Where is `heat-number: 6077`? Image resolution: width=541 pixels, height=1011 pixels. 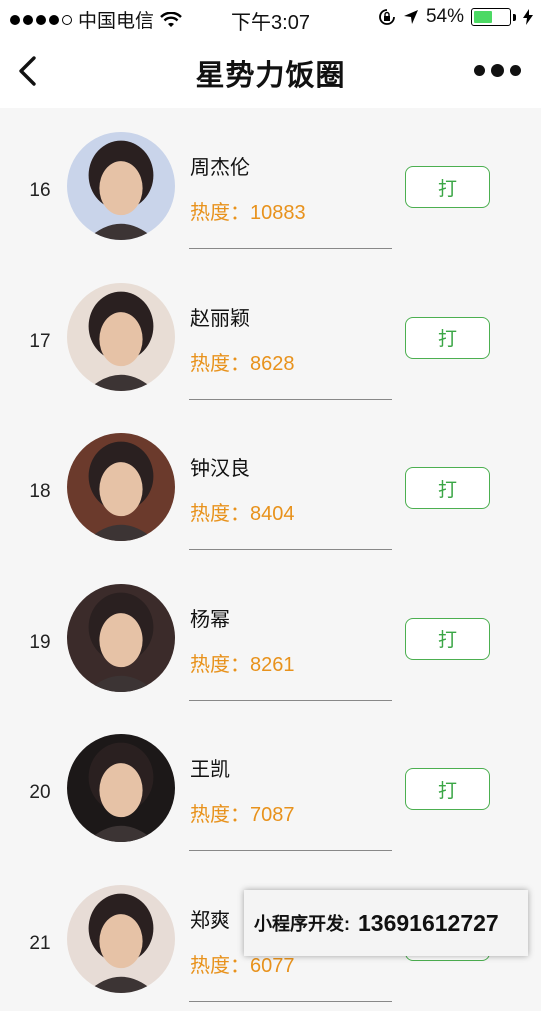 heat-number: 6077 is located at coordinates (272, 966).